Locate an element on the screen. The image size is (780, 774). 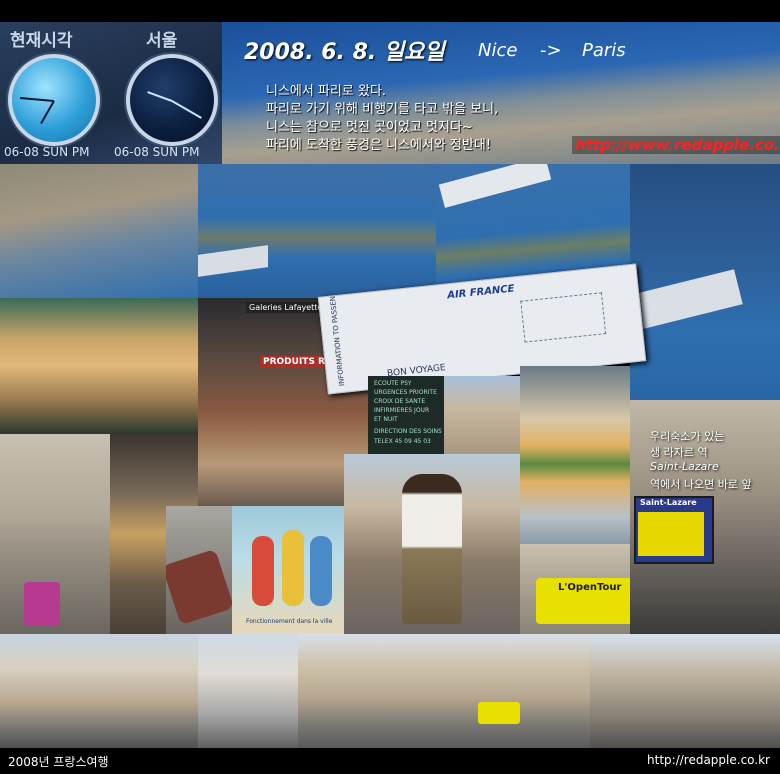
footer-title: 2008년 프랑스여행 is located at coordinates (58, 762).